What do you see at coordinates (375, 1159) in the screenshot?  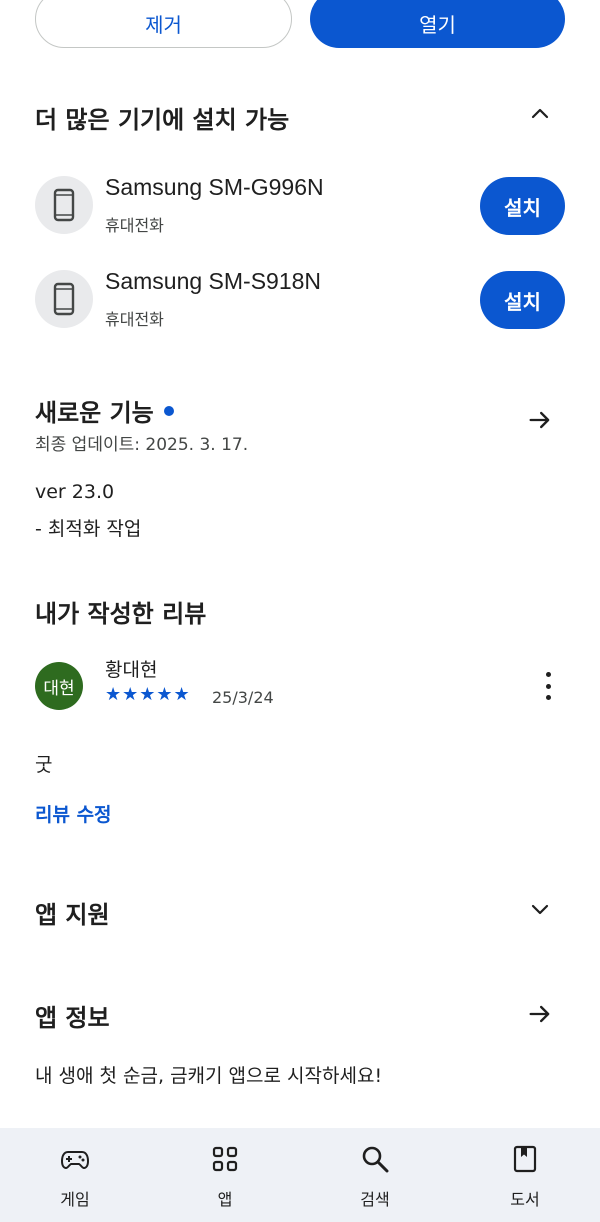 I see `search-icon` at bounding box center [375, 1159].